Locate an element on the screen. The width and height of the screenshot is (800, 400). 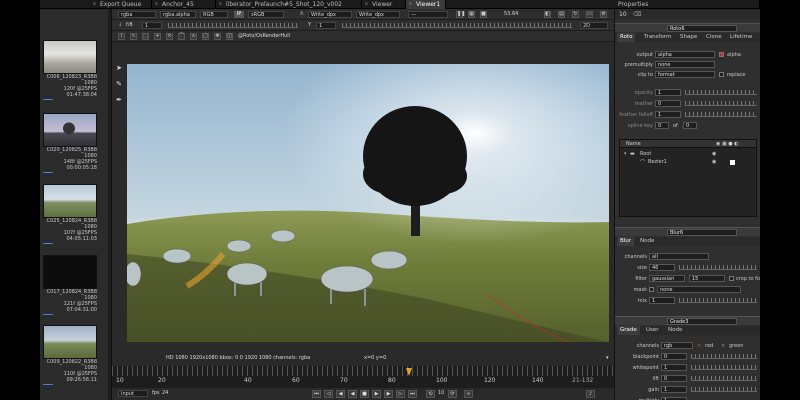
crop-checkbox is located at coordinates (731, 278).